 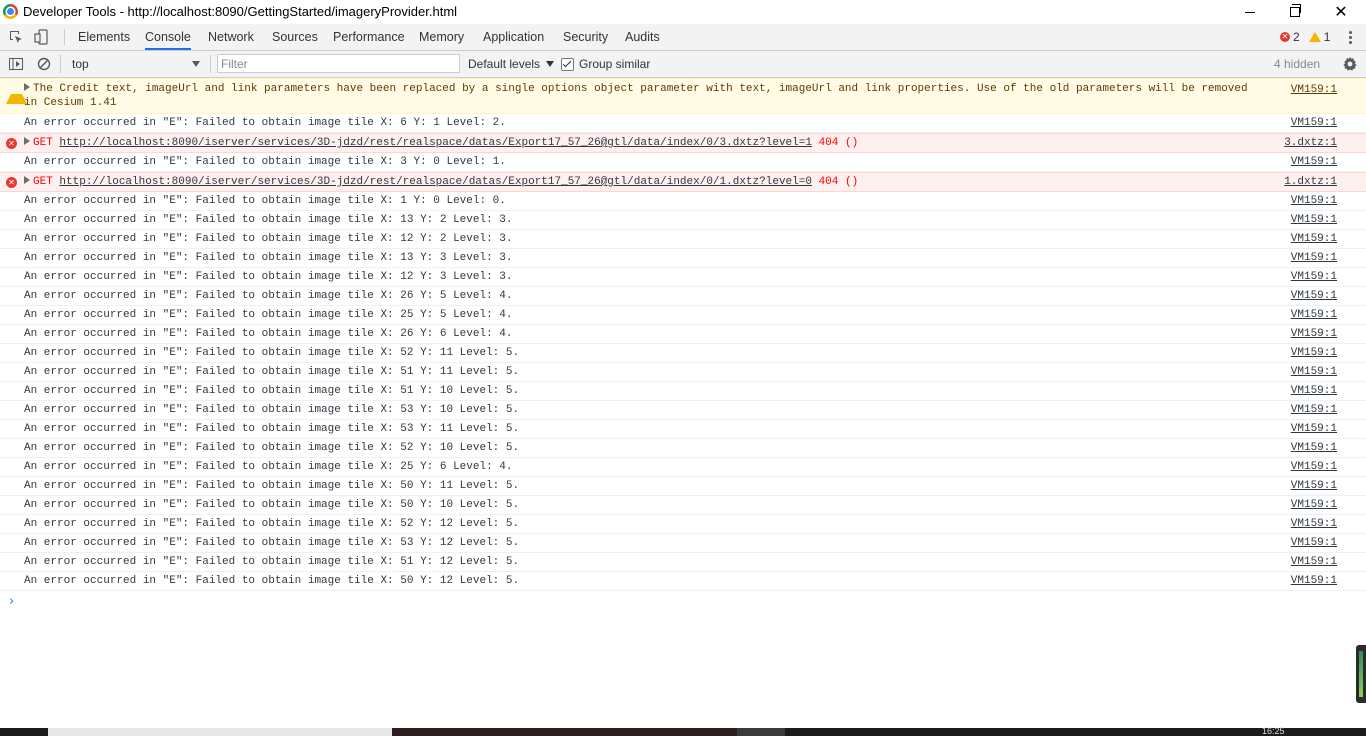 I want to click on minimize-button, so click(x=1250, y=12).